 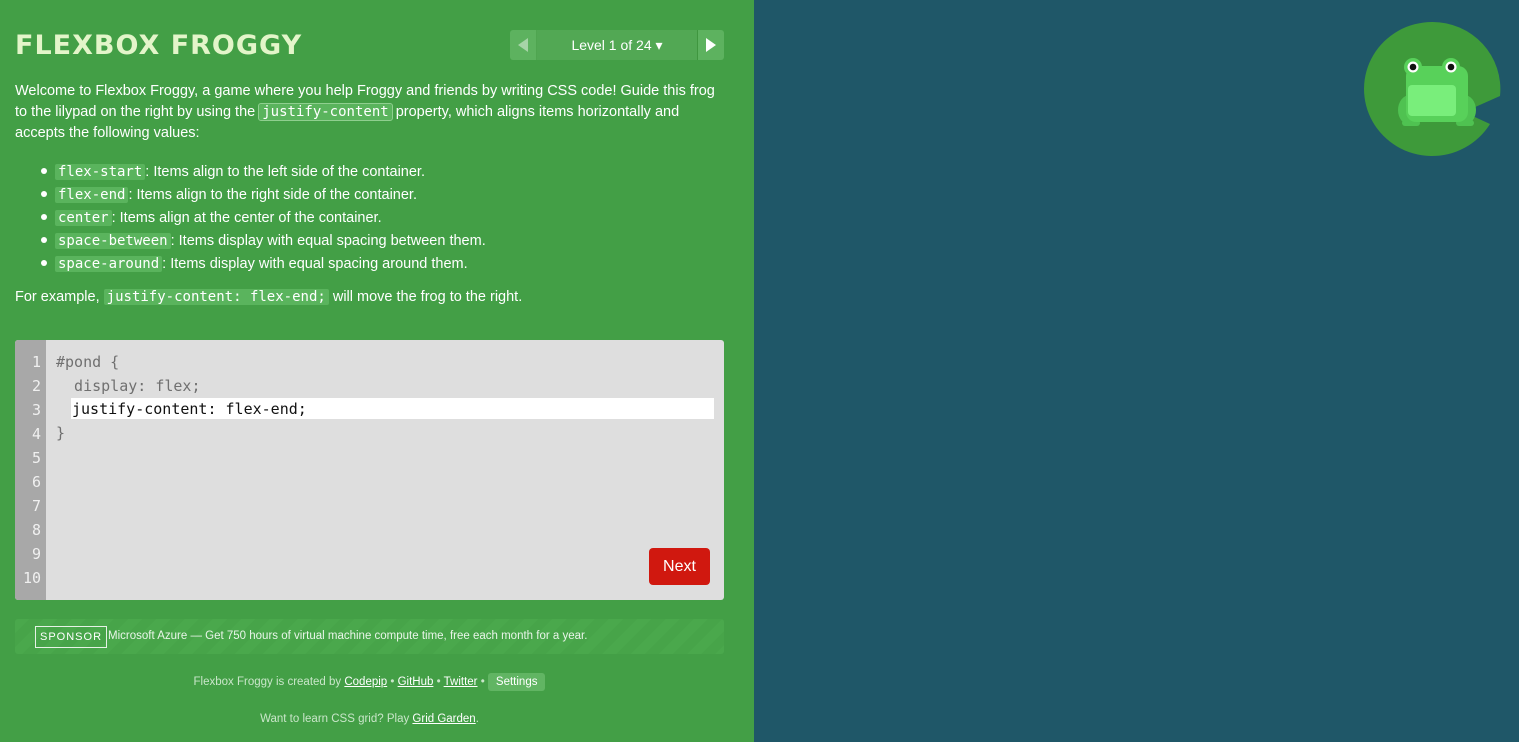 What do you see at coordinates (30, 470) in the screenshot?
I see `line-number-gutter: 1 2 3 4 5 6 7 8 9 10` at bounding box center [30, 470].